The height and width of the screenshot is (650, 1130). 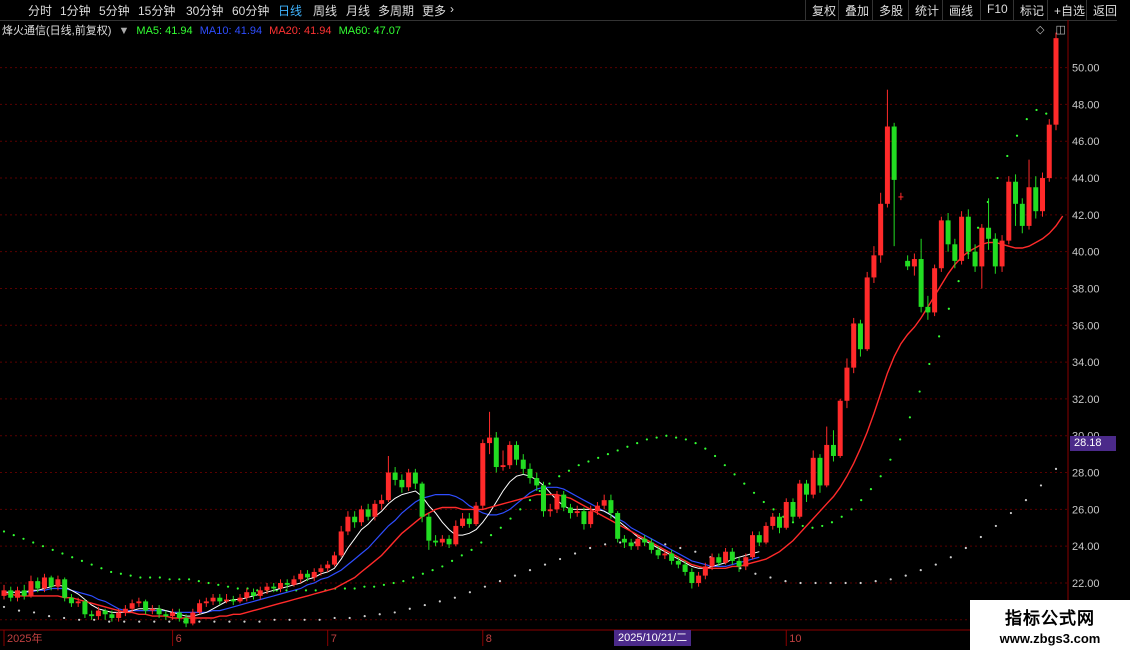 What do you see at coordinates (1123, 325) in the screenshot?
I see `right-side-panel` at bounding box center [1123, 325].